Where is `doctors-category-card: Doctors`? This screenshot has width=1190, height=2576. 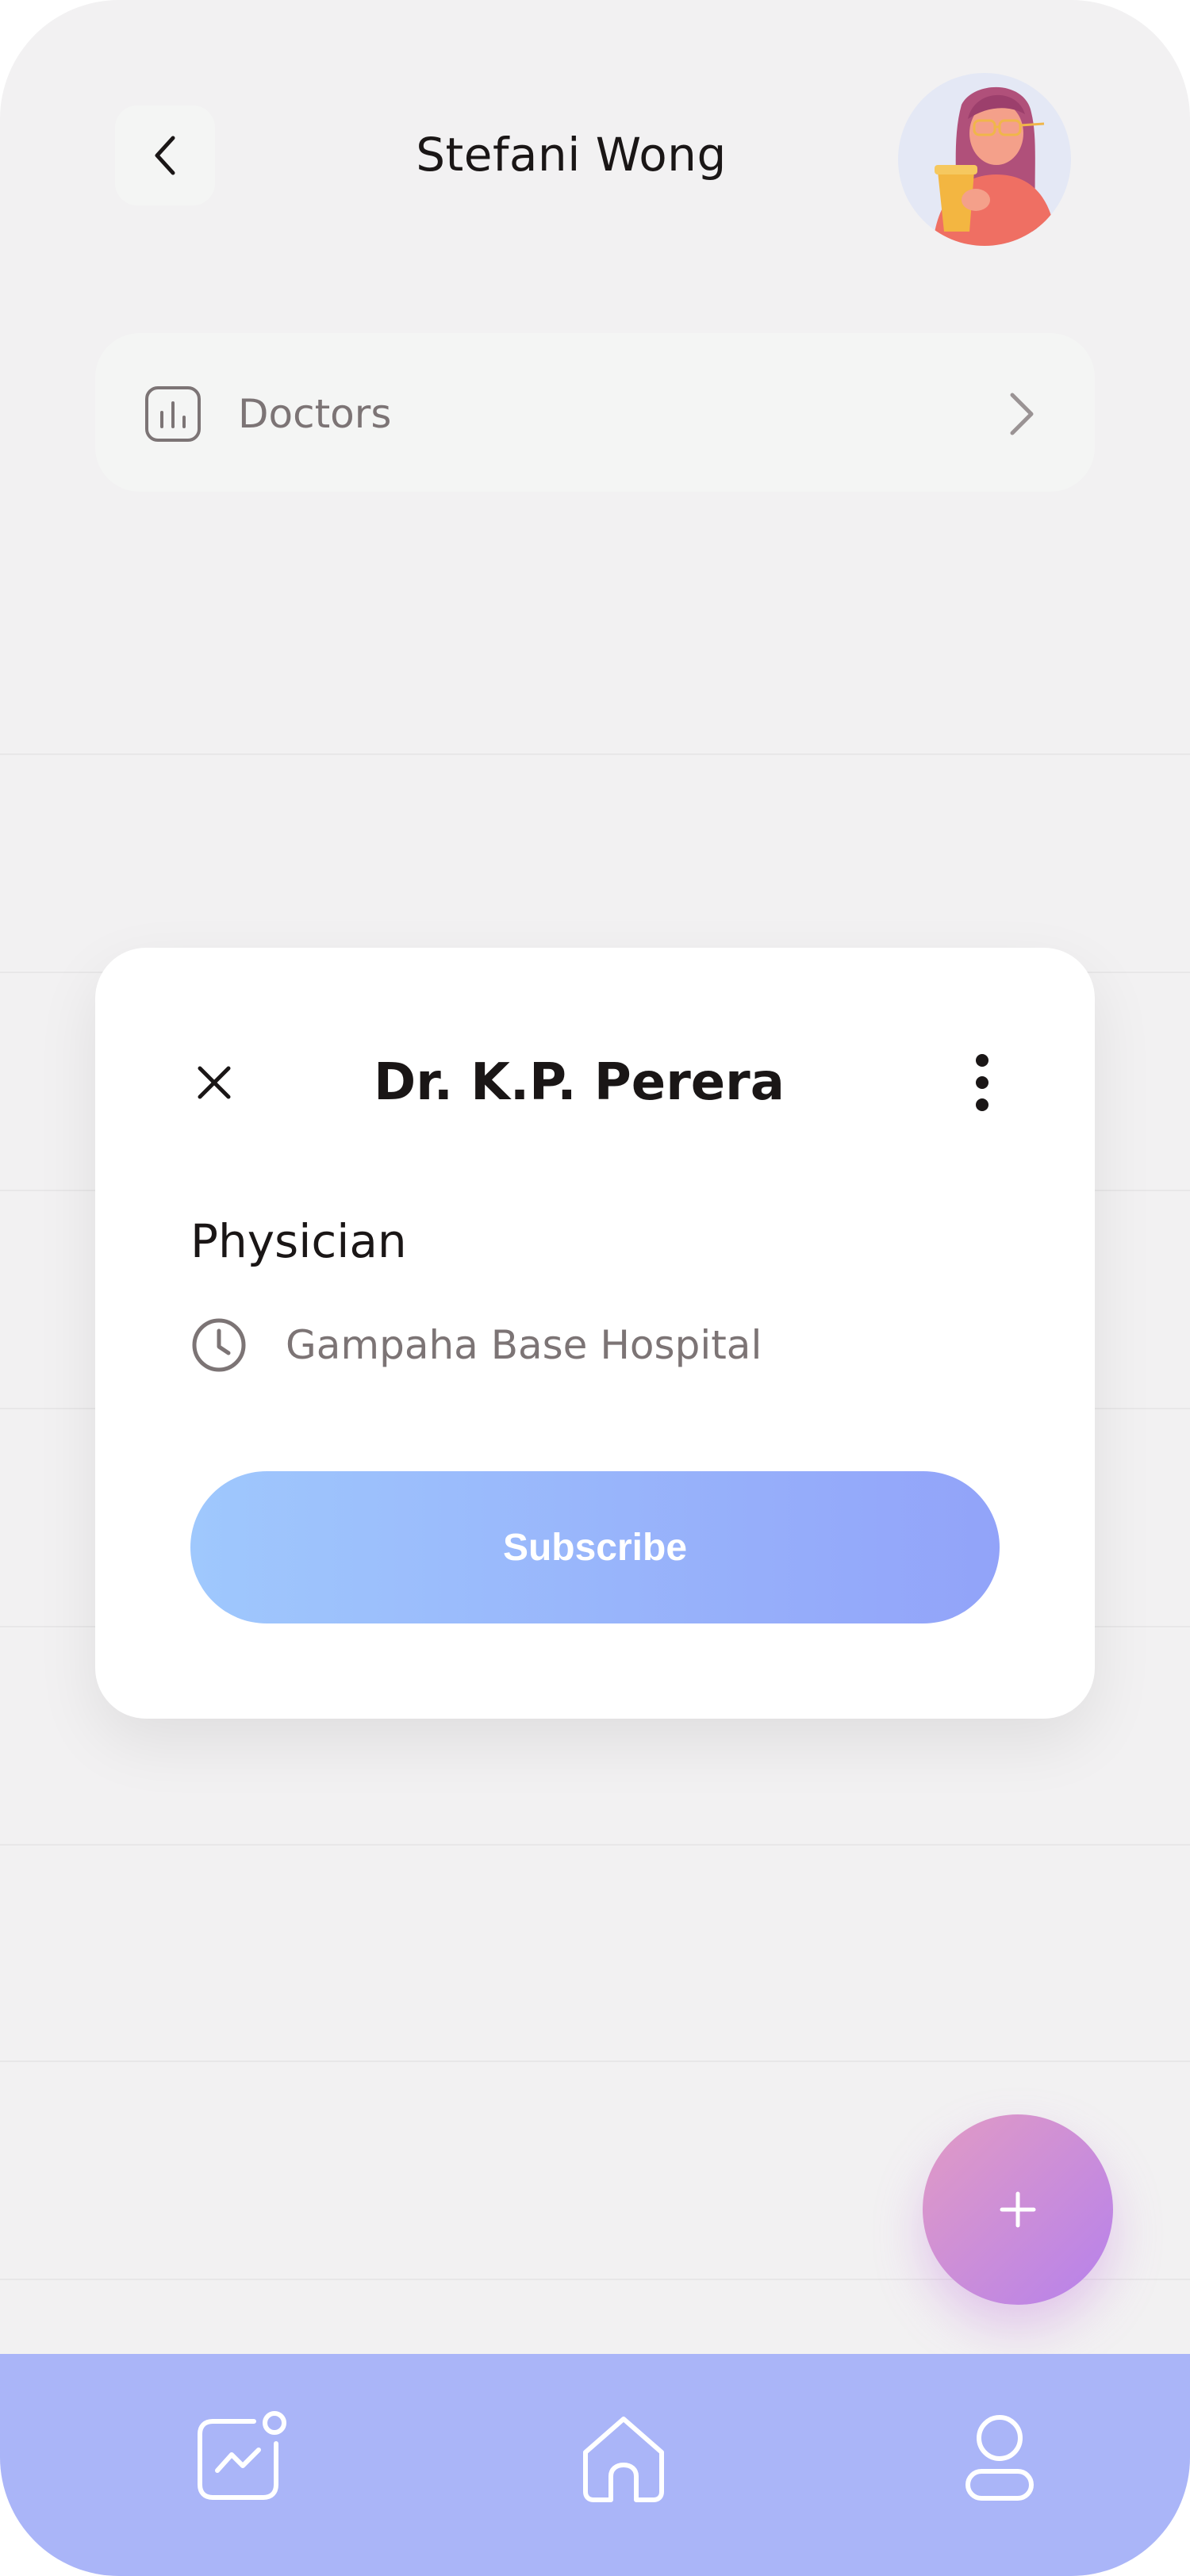
doctors-category-card: Doctors is located at coordinates (595, 412).